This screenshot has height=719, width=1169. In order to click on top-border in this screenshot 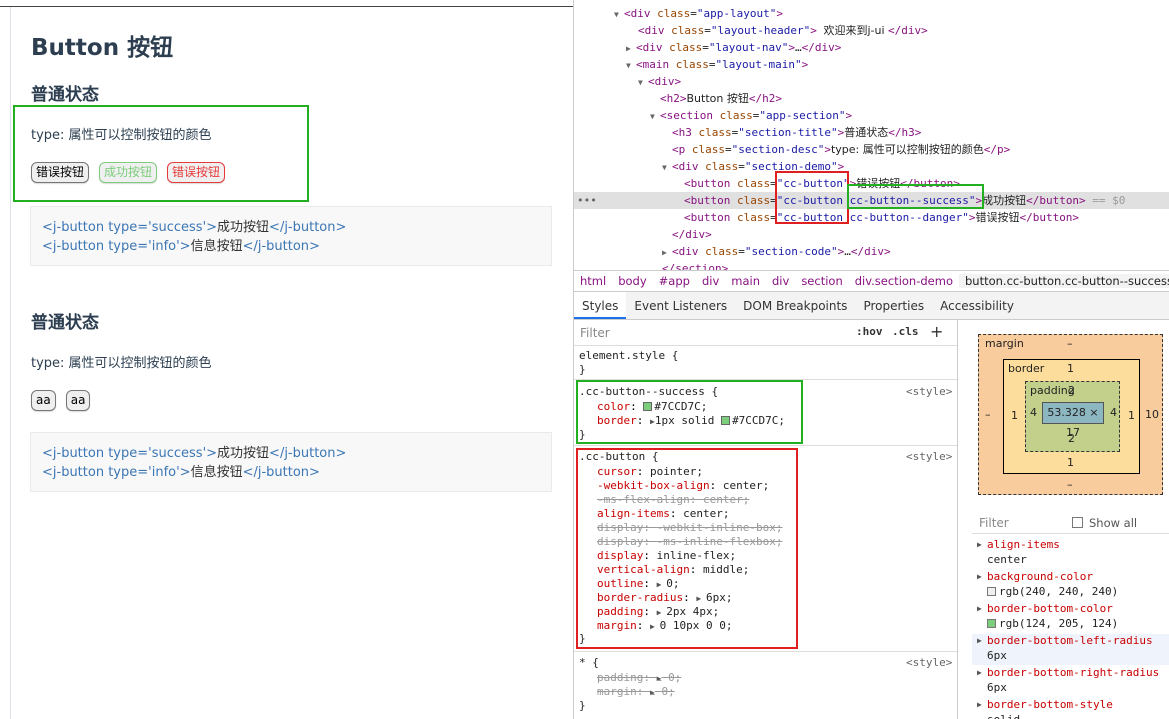, I will do `click(286, 6)`.